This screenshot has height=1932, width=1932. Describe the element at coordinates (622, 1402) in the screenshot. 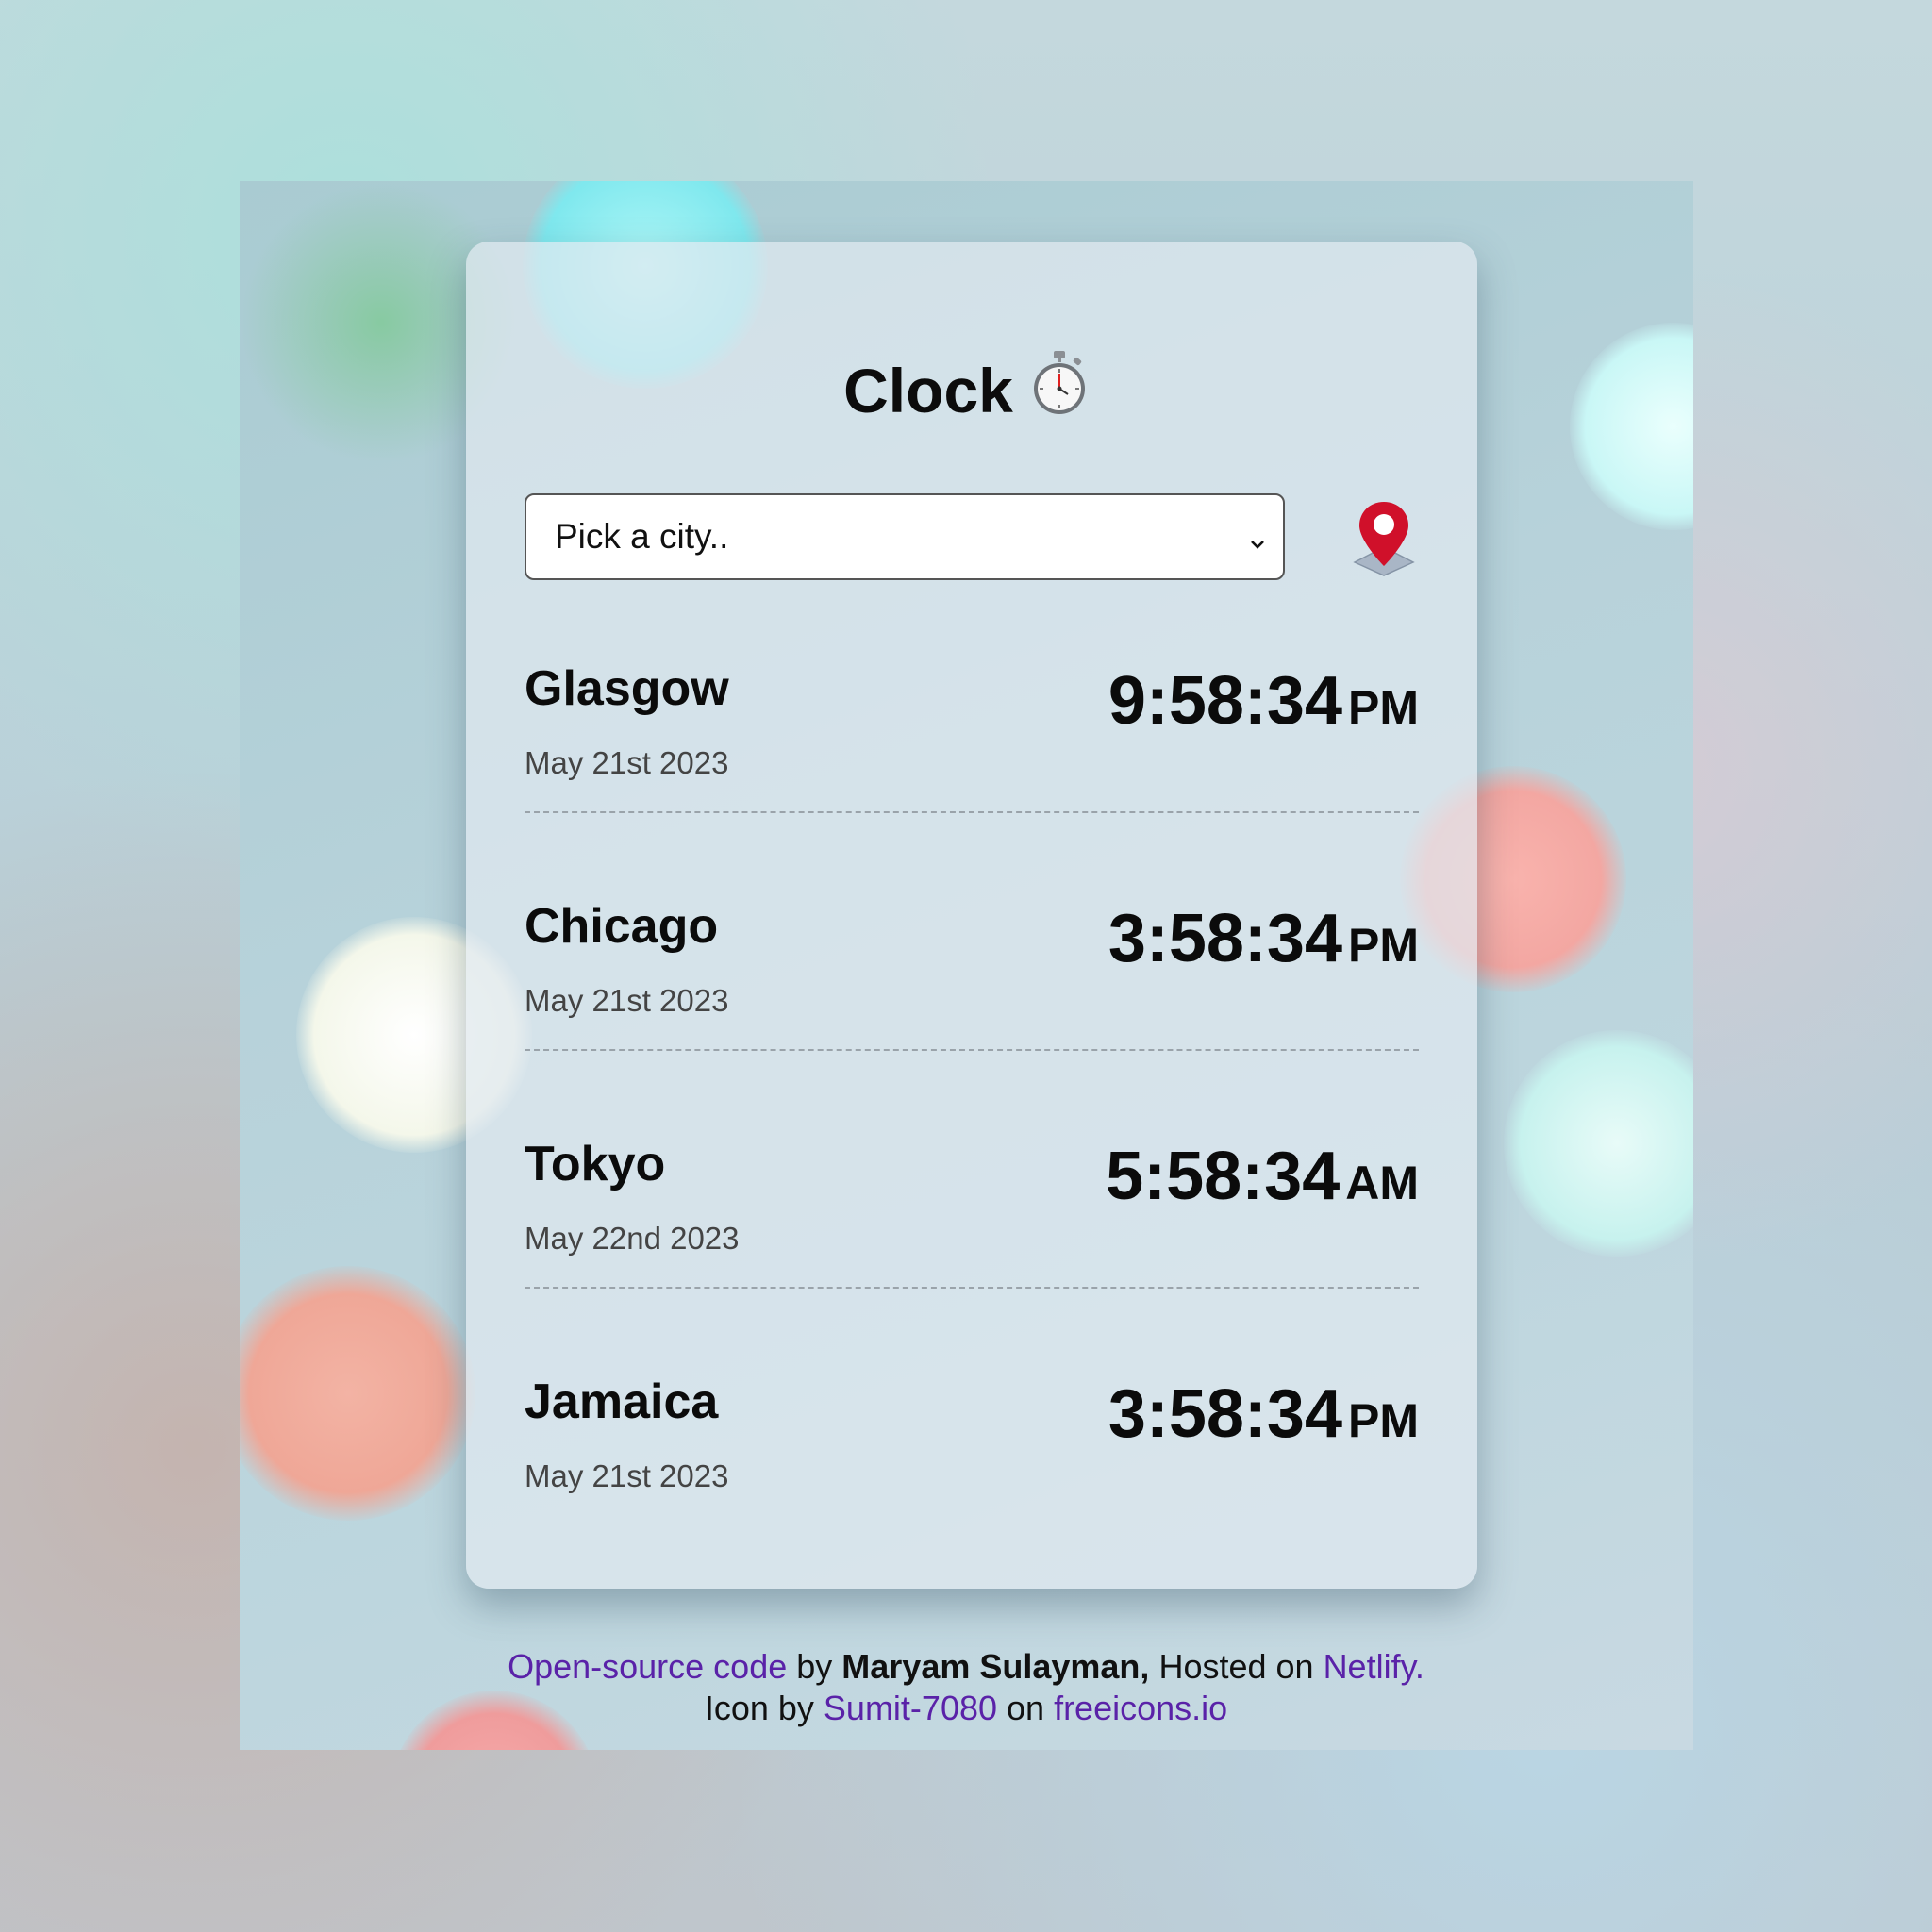

I see `city-name: Jamaica` at that location.